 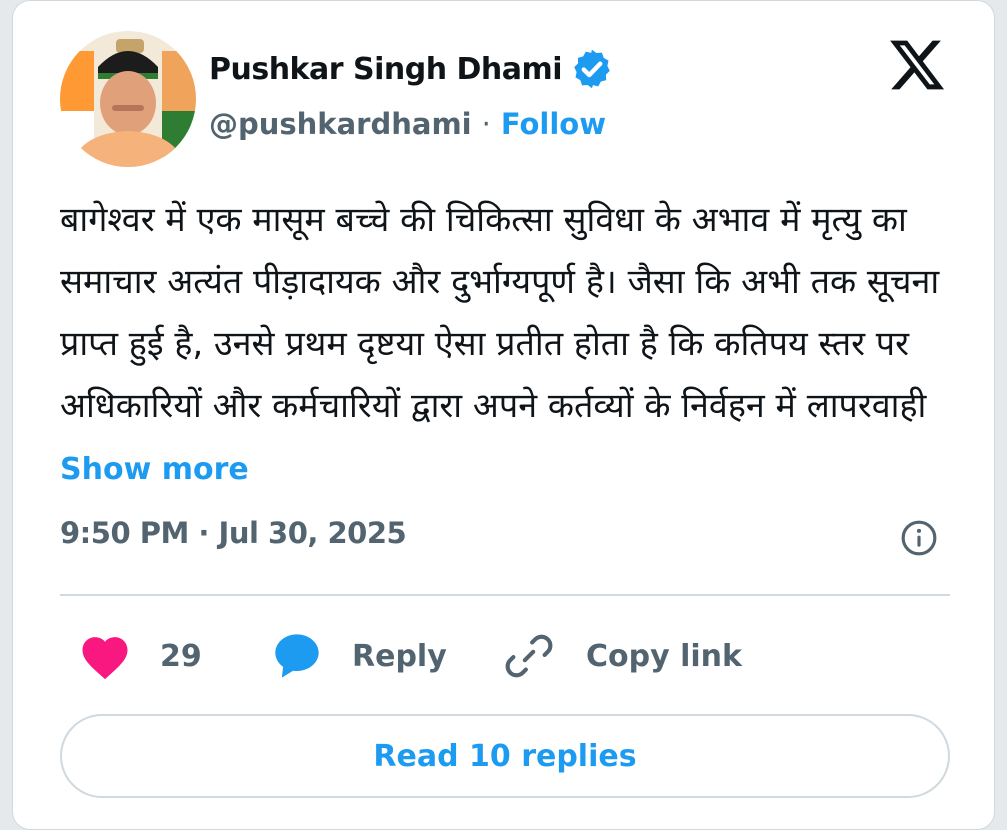 What do you see at coordinates (919, 538) in the screenshot?
I see `info-icon` at bounding box center [919, 538].